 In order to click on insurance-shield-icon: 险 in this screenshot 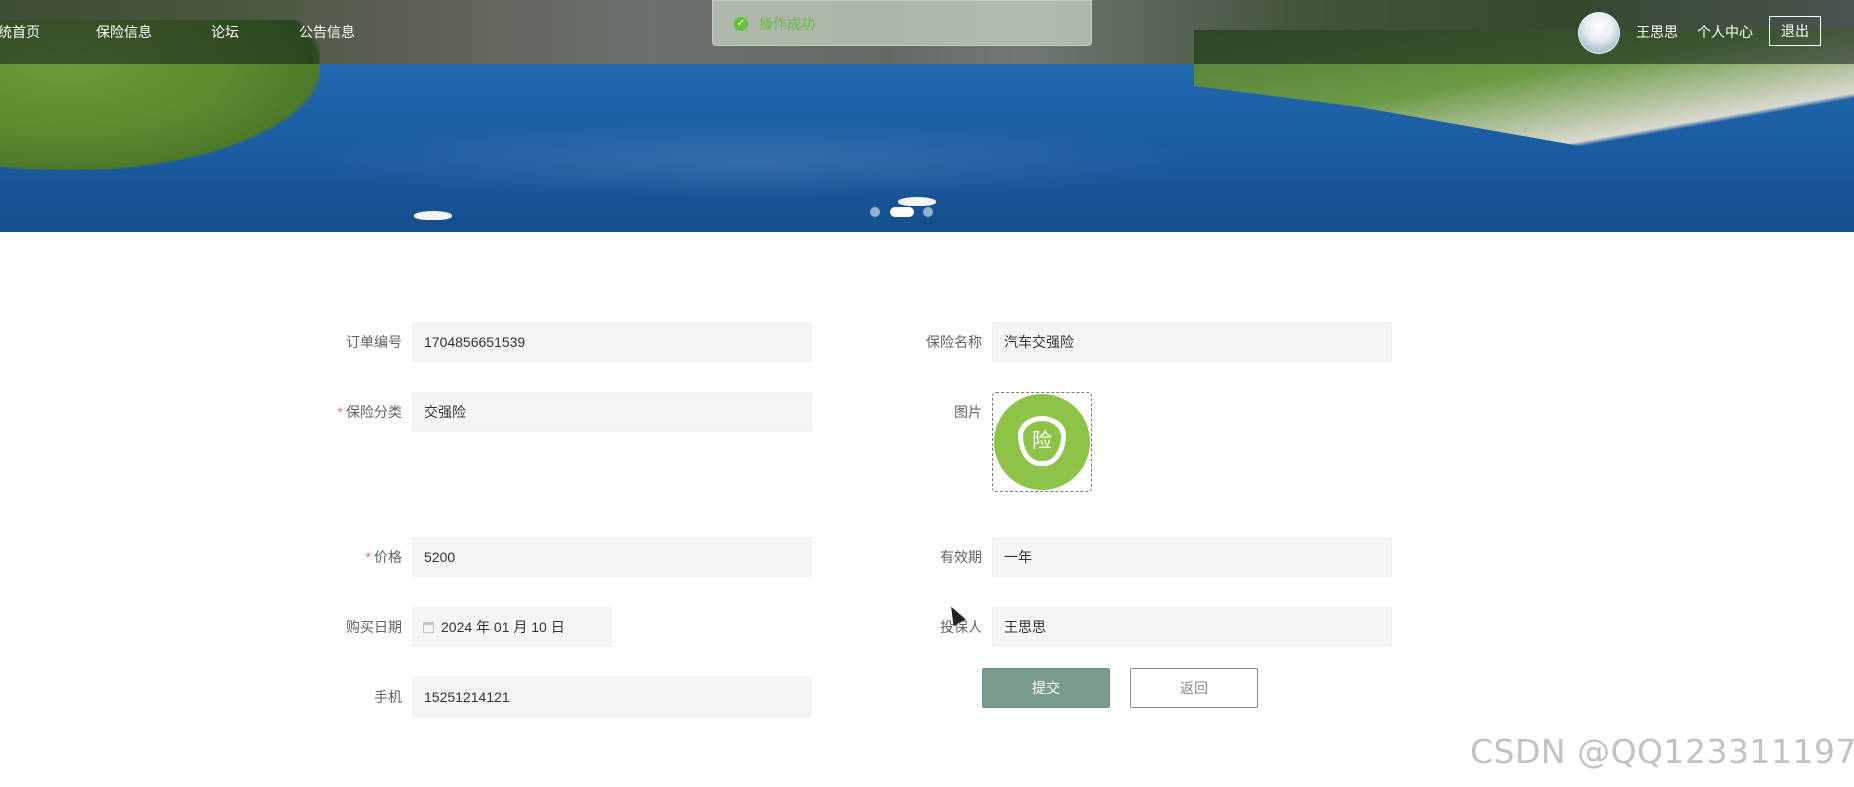, I will do `click(1042, 442)`.